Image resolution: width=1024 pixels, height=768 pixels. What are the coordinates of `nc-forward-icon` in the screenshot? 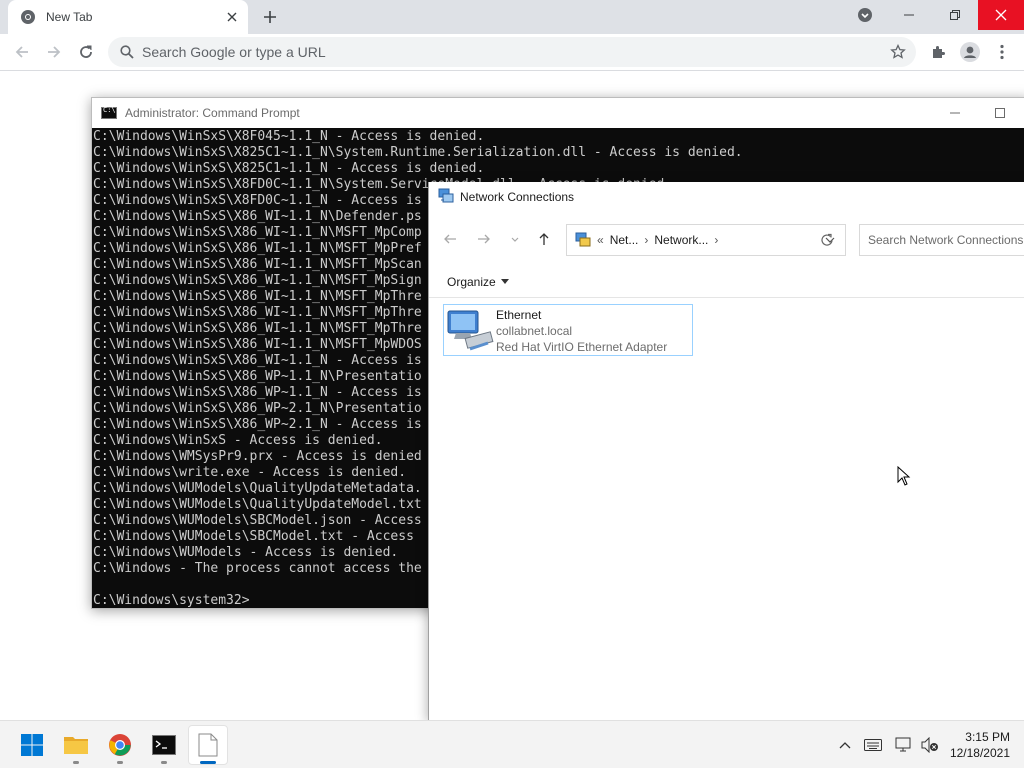 It's located at (484, 239).